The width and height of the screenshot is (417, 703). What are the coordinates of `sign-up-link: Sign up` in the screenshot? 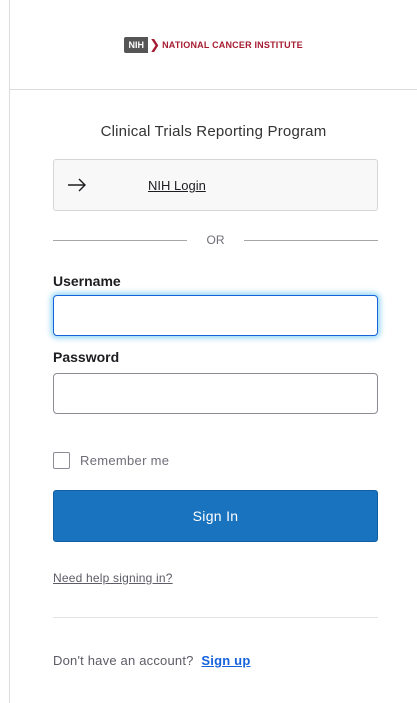 It's located at (225, 660).